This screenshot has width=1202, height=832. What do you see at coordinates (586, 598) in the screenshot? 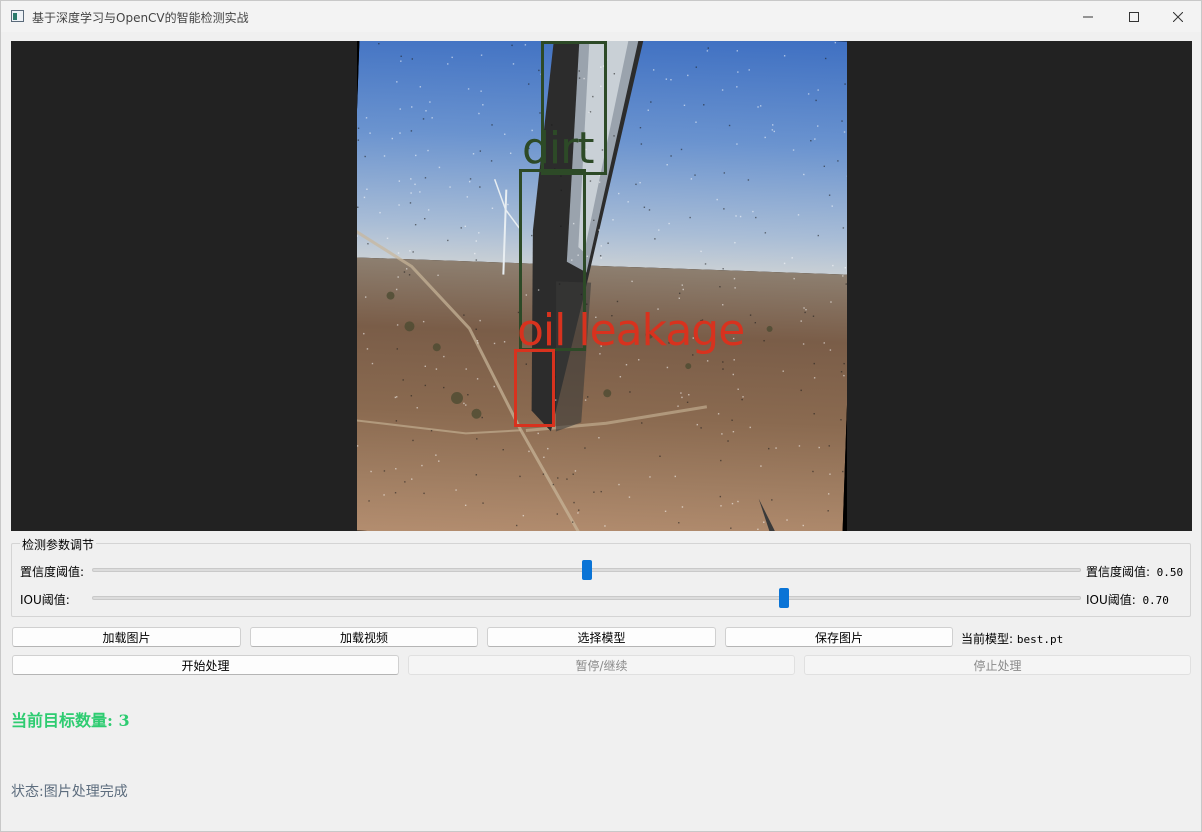
I see `iou-slider-track` at bounding box center [586, 598].